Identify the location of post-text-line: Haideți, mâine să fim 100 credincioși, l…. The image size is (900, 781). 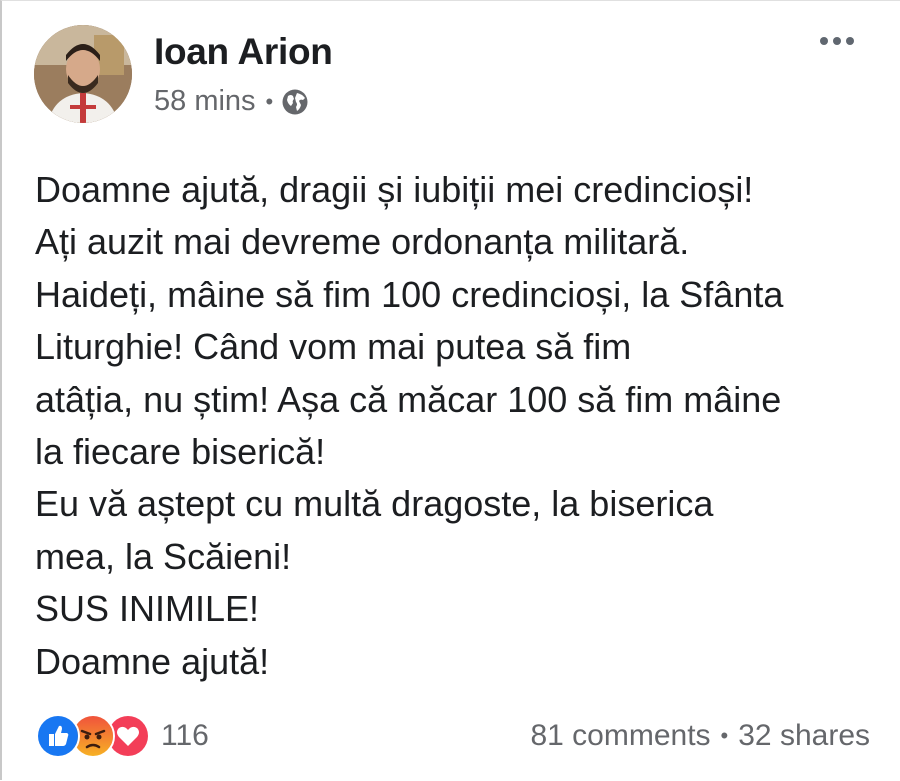
(409, 294).